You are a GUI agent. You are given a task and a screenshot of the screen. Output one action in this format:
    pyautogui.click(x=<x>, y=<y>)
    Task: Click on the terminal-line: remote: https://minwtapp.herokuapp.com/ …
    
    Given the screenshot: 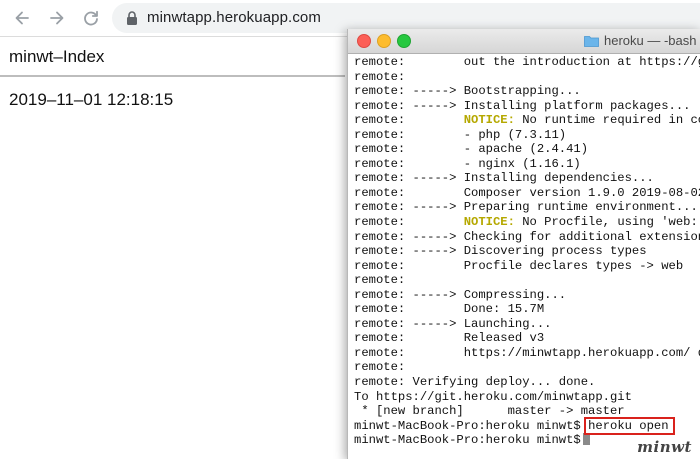 What is the action you would take?
    pyautogui.click(x=527, y=353)
    